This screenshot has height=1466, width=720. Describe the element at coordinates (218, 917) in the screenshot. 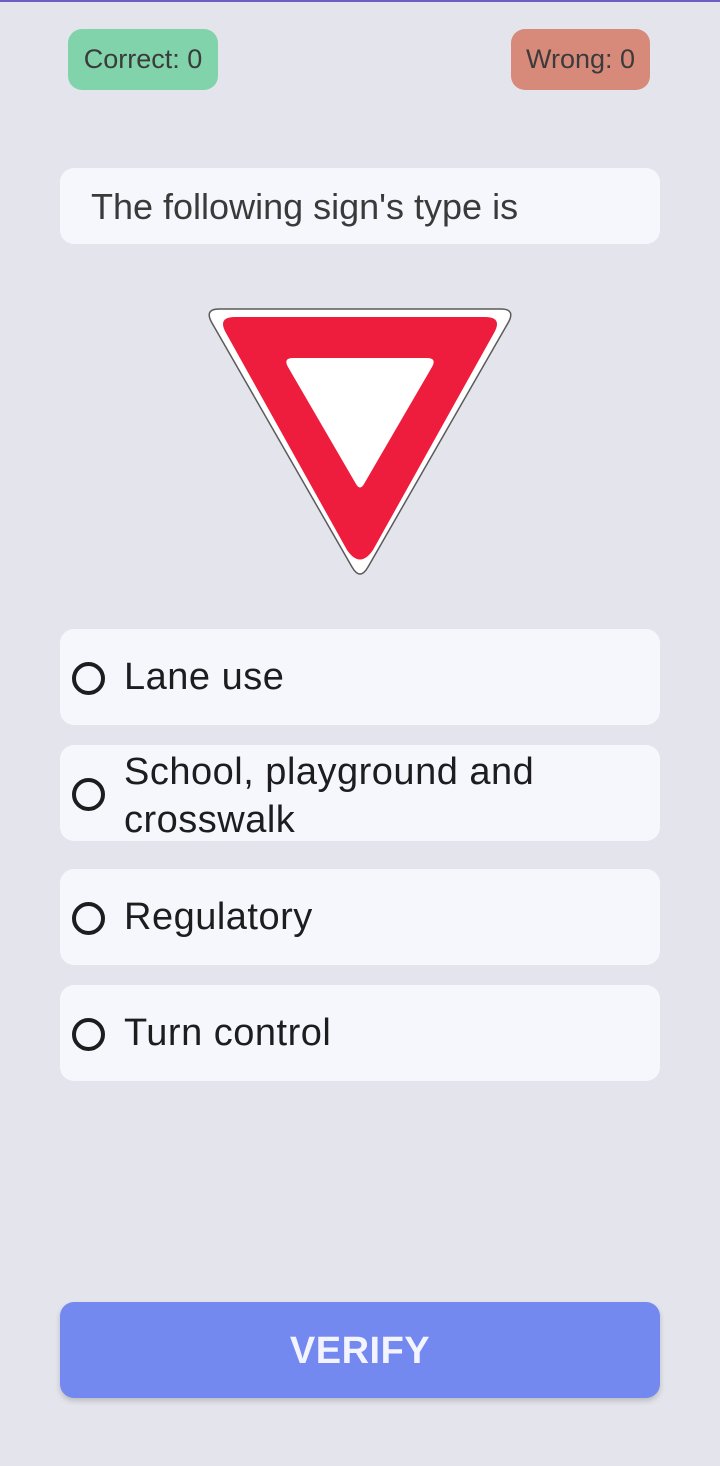

I see `option-label: Regulatory` at that location.